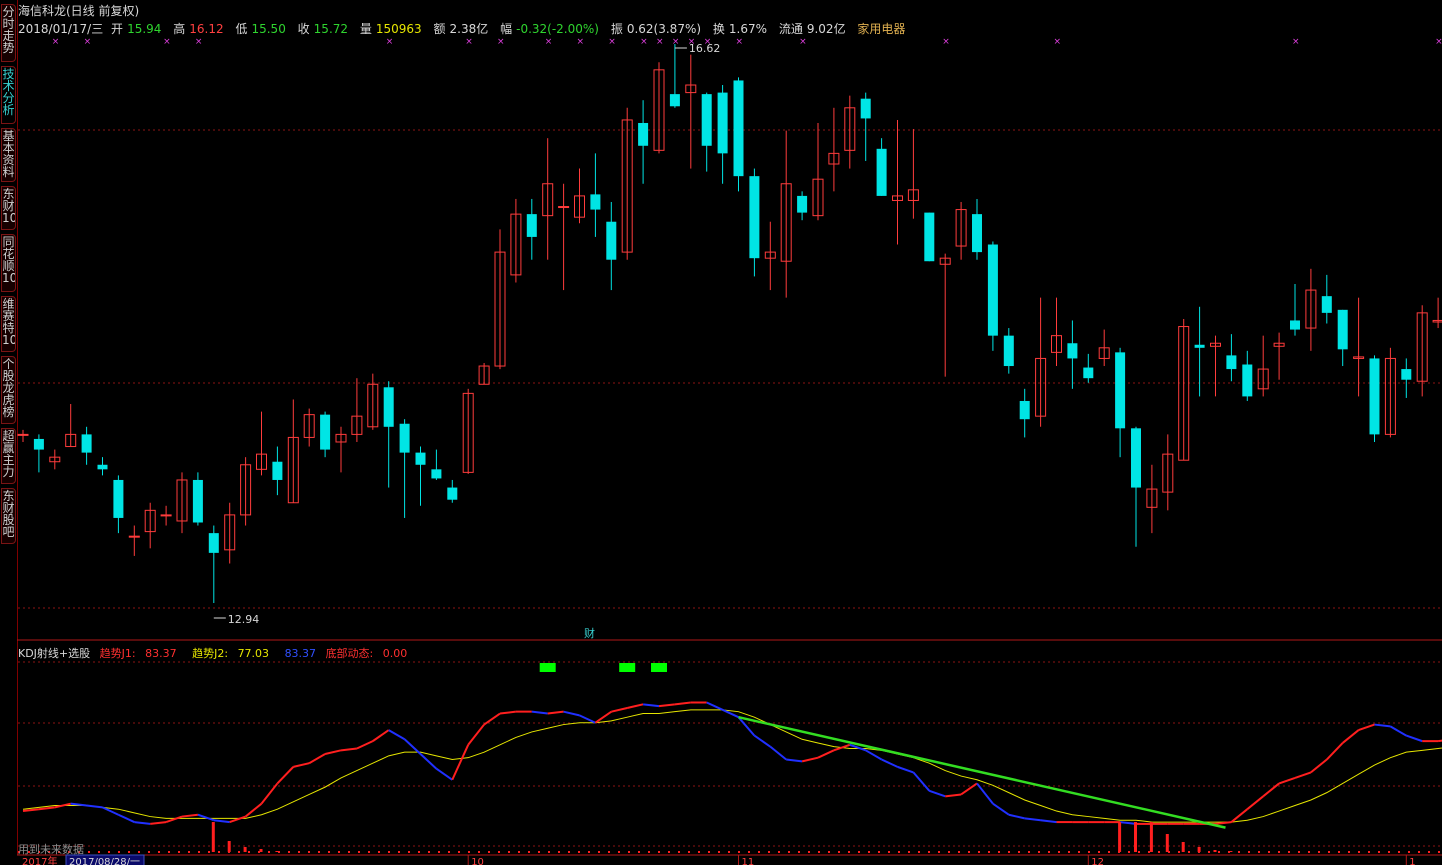  I want to click on j3-value: 83.37, so click(300, 653).